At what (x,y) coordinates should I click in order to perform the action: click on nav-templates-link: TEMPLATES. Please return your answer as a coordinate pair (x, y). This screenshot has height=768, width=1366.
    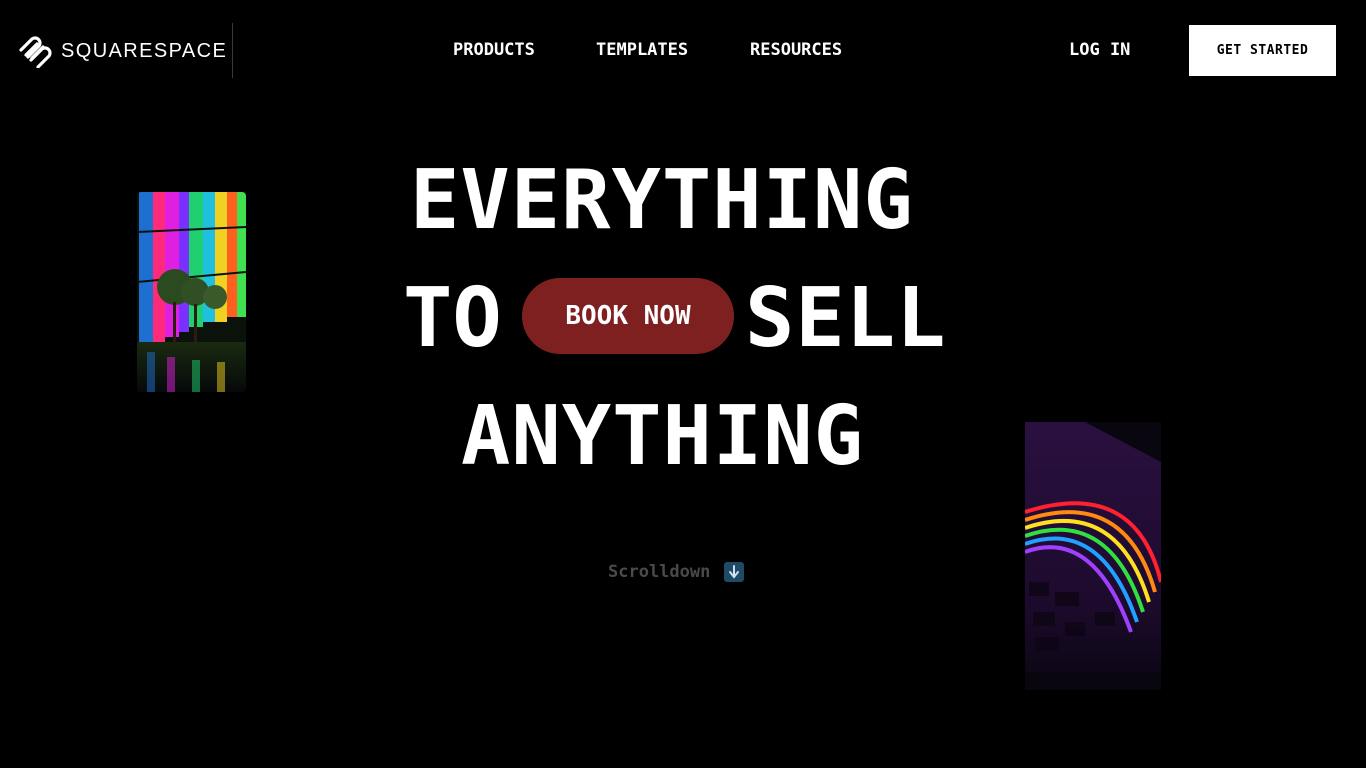
    Looking at the image, I should click on (642, 50).